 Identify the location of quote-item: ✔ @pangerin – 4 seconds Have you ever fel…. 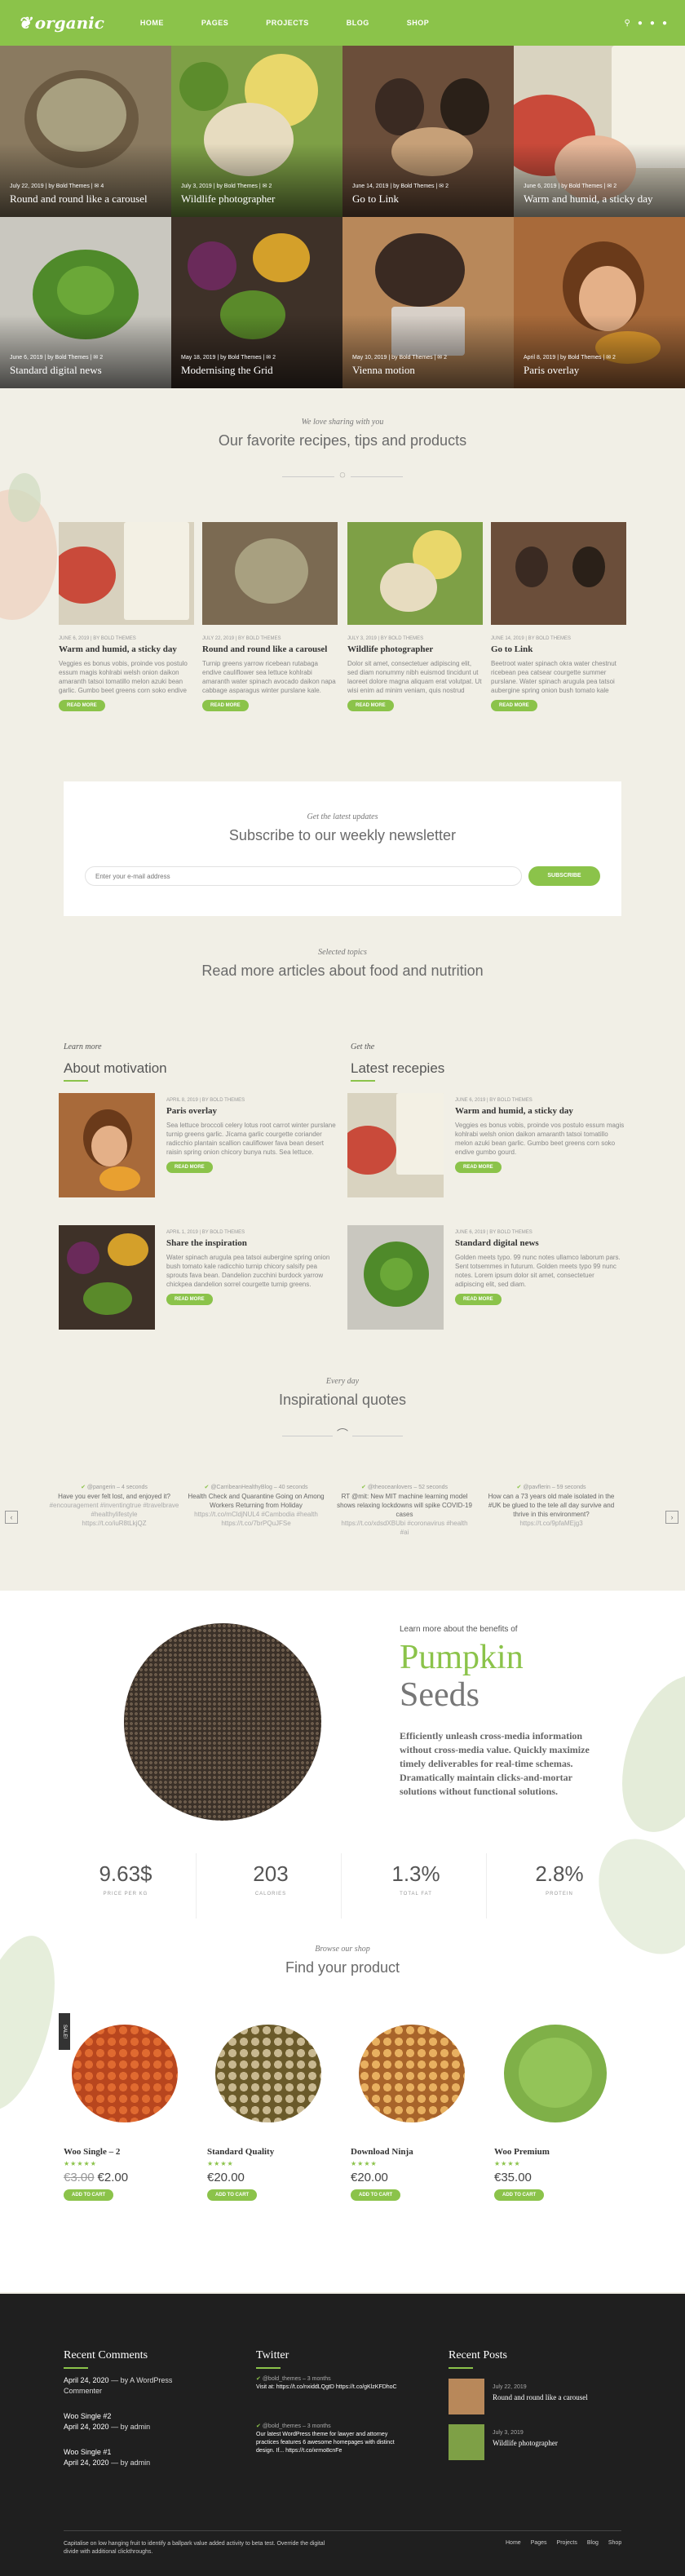
(114, 1505).